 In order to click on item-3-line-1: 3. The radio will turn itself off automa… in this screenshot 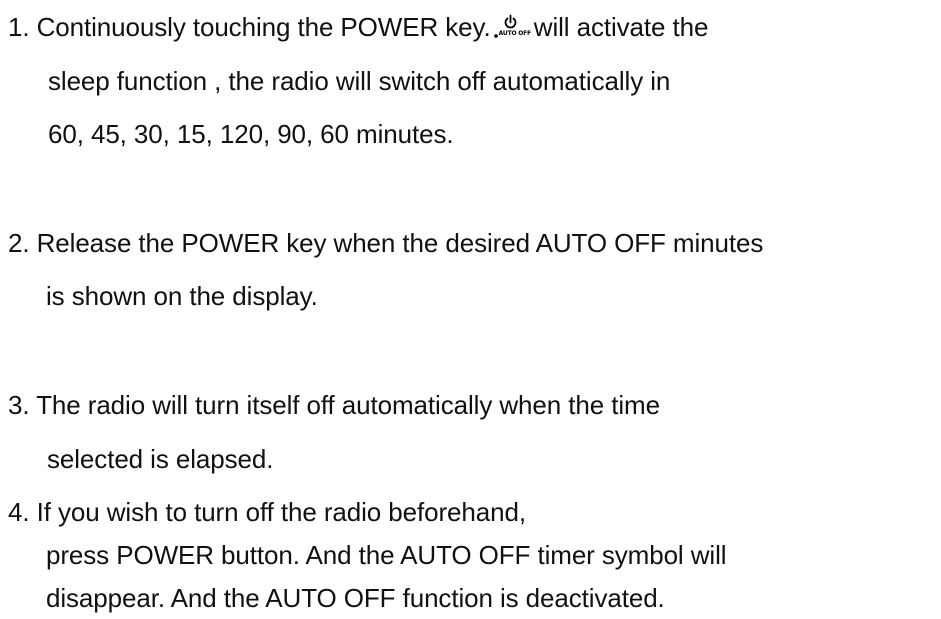, I will do `click(334, 405)`.